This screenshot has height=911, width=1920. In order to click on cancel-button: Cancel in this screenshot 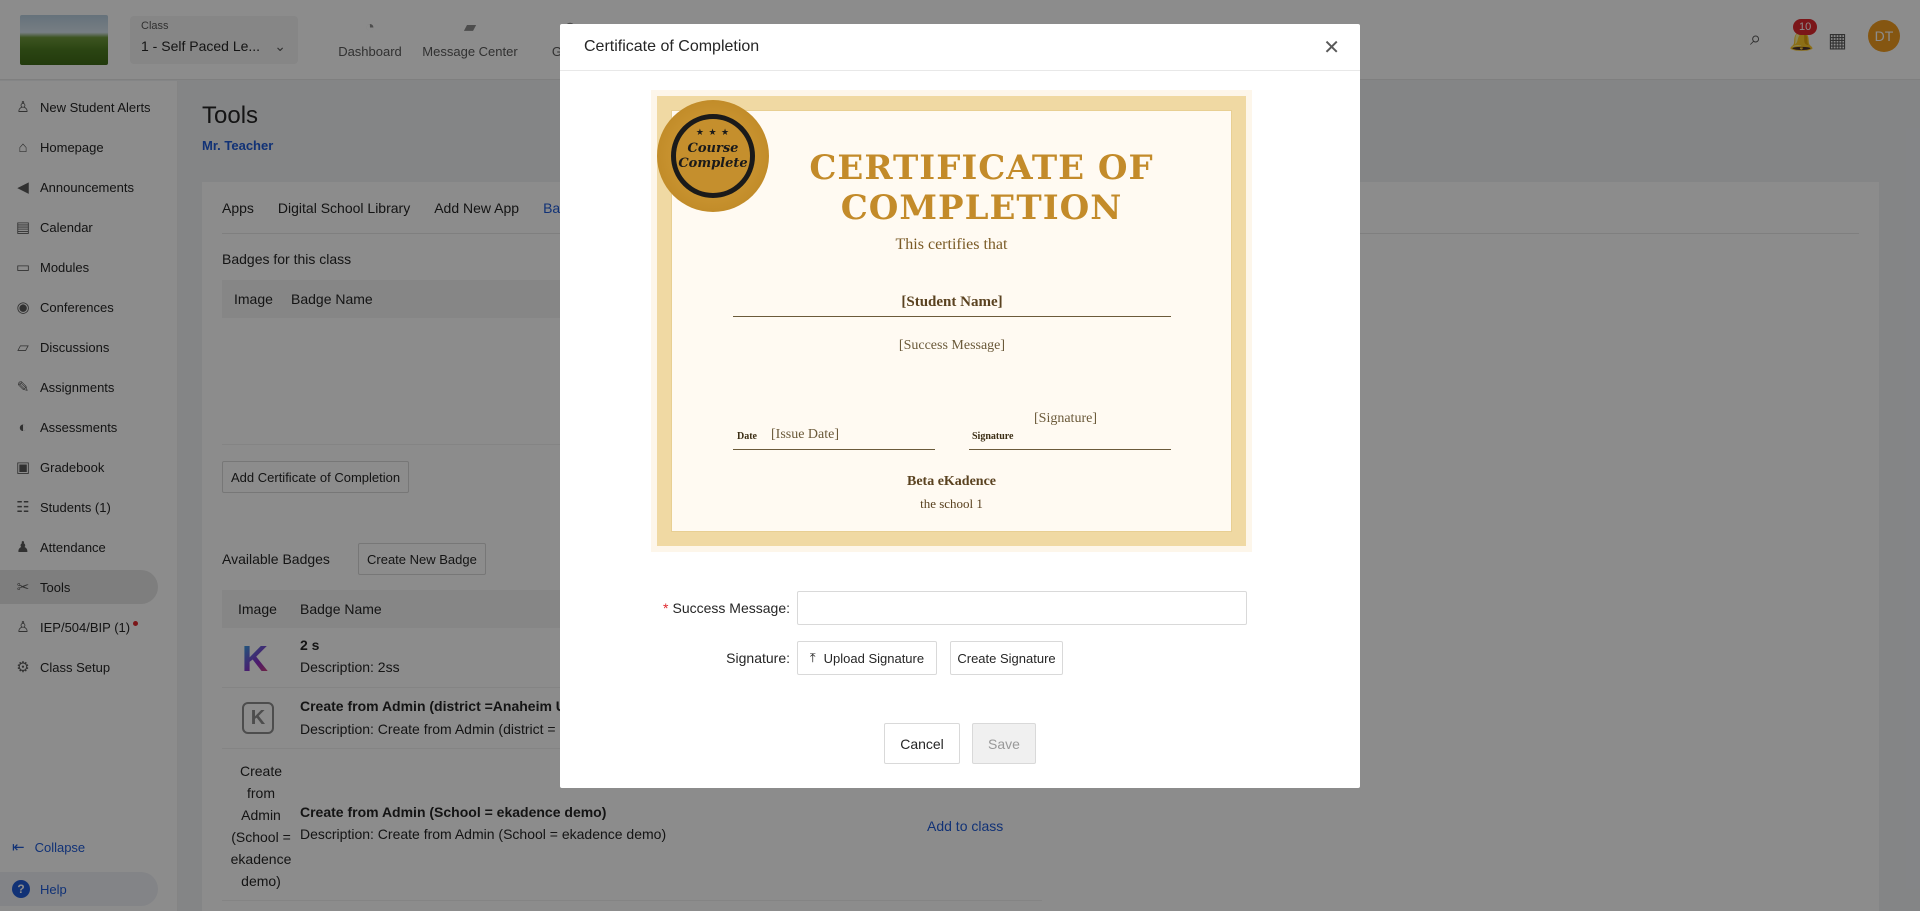, I will do `click(922, 743)`.